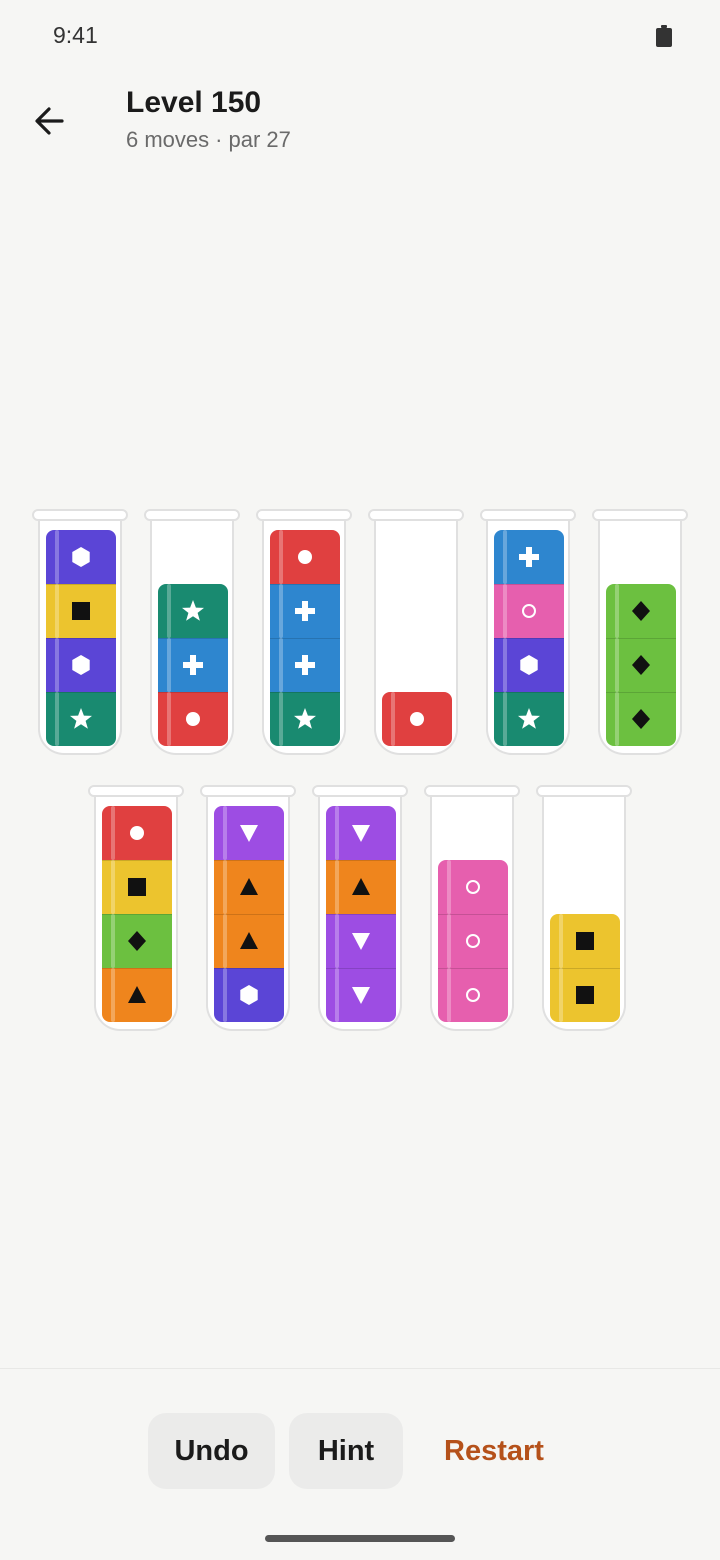  I want to click on hint-button: Hint, so click(346, 1451).